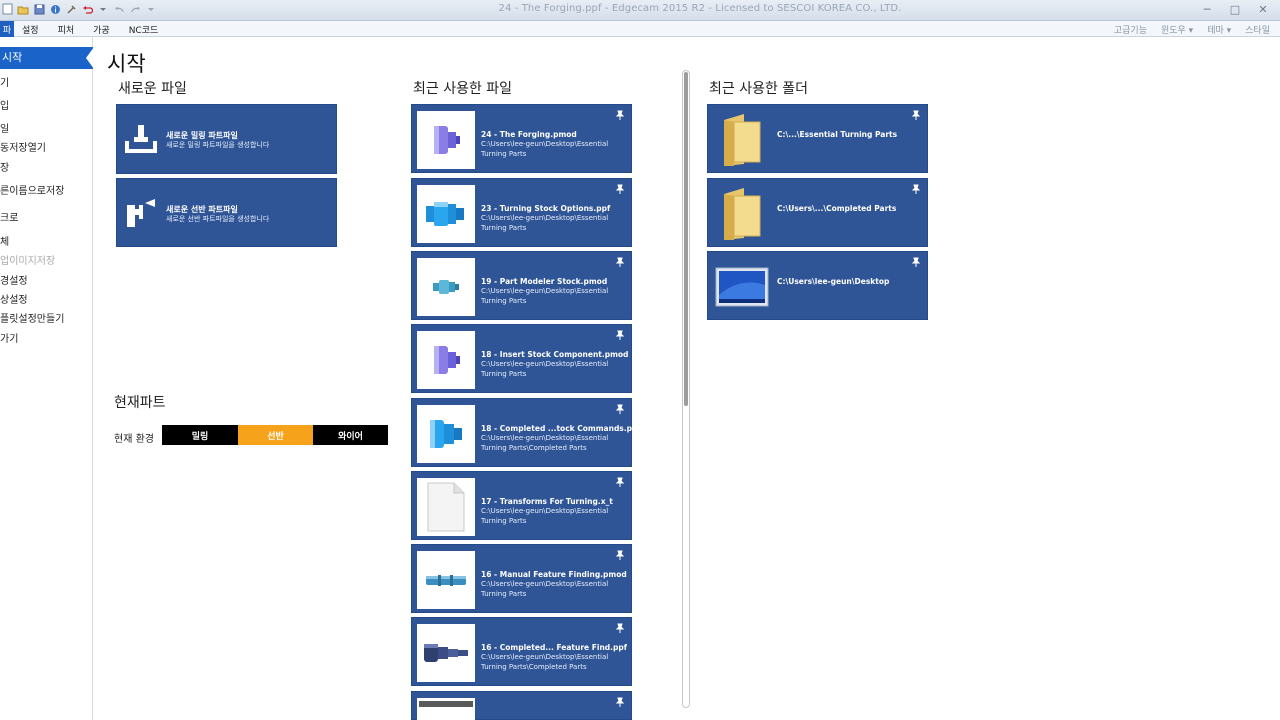  What do you see at coordinates (686, 239) in the screenshot?
I see `scrollbar-thumb` at bounding box center [686, 239].